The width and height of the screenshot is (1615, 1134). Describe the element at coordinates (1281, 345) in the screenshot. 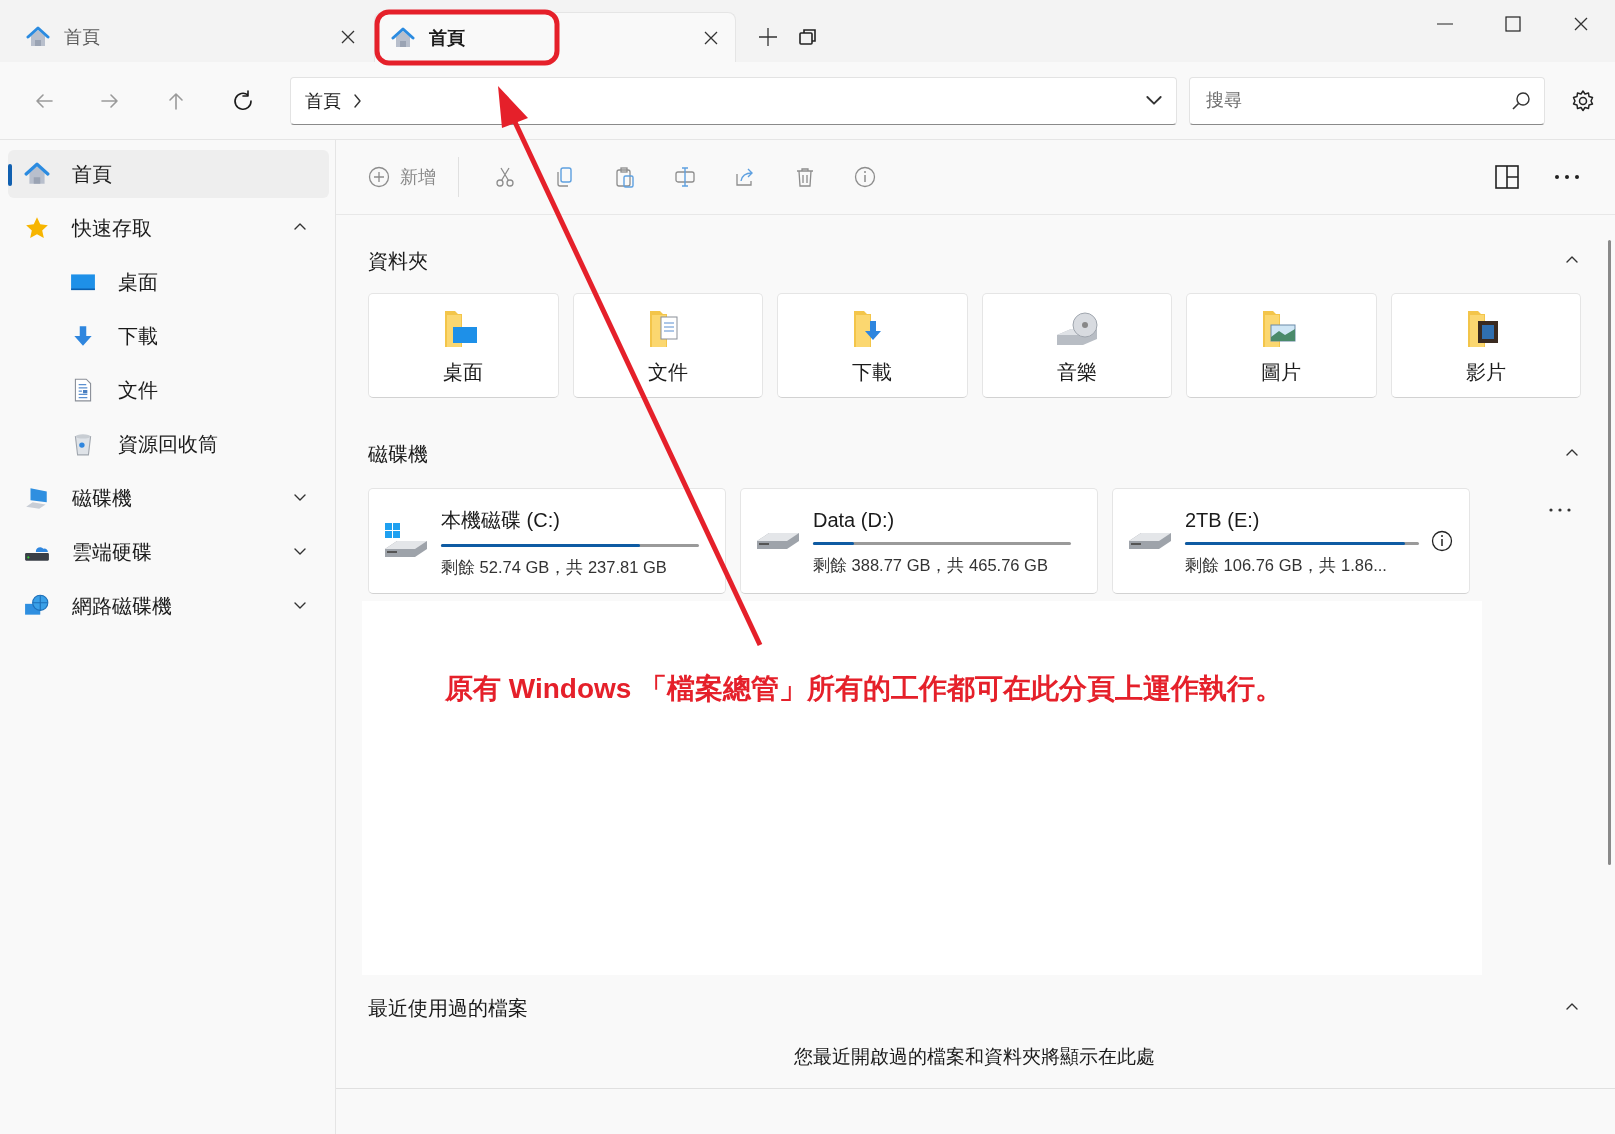

I see `folder-card: 圖片` at that location.